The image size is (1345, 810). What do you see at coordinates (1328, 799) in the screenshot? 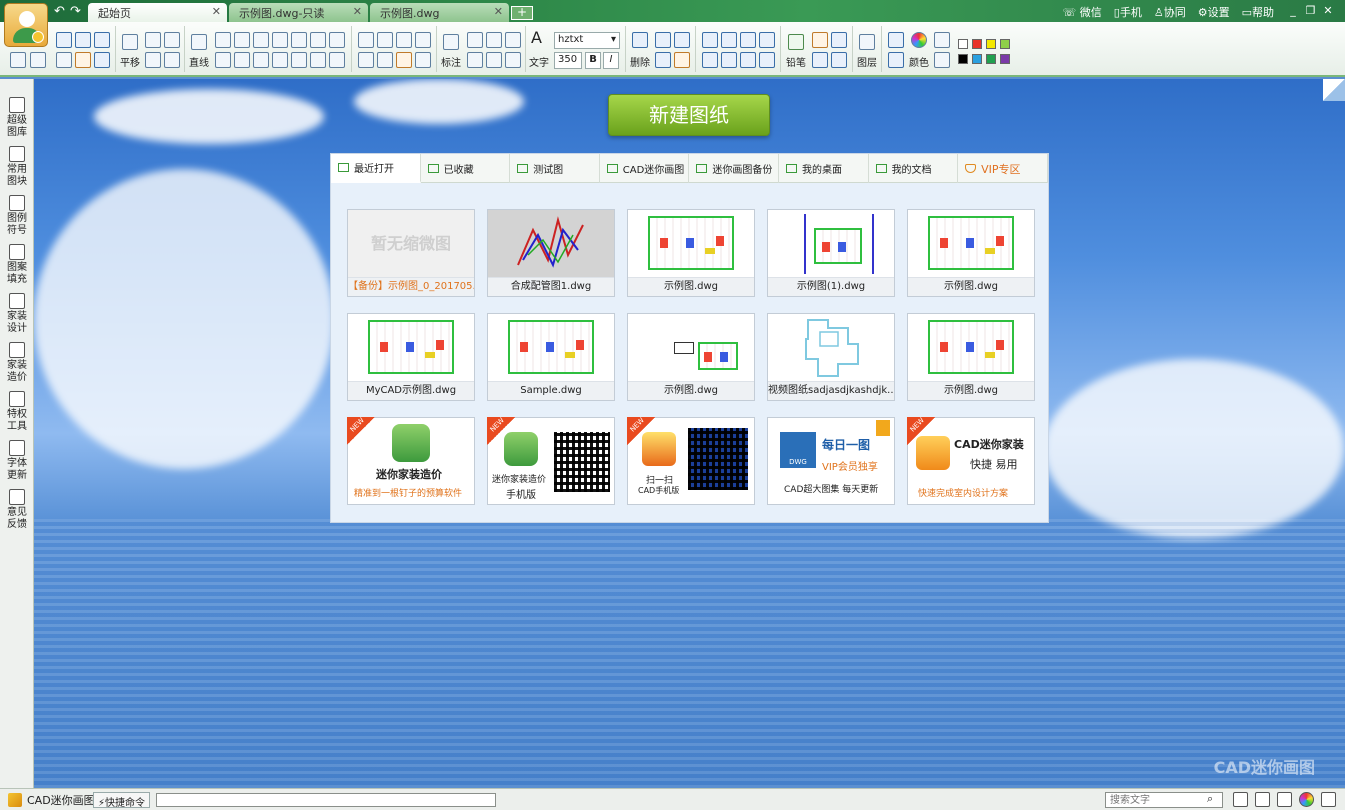
I see `settings-icon` at bounding box center [1328, 799].